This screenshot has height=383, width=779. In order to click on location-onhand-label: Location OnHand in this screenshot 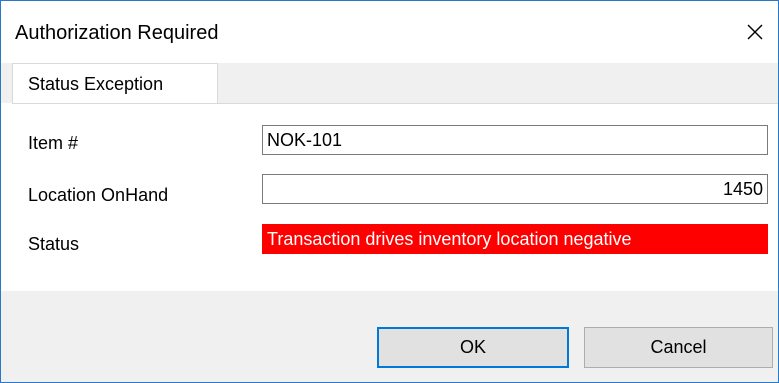, I will do `click(98, 195)`.